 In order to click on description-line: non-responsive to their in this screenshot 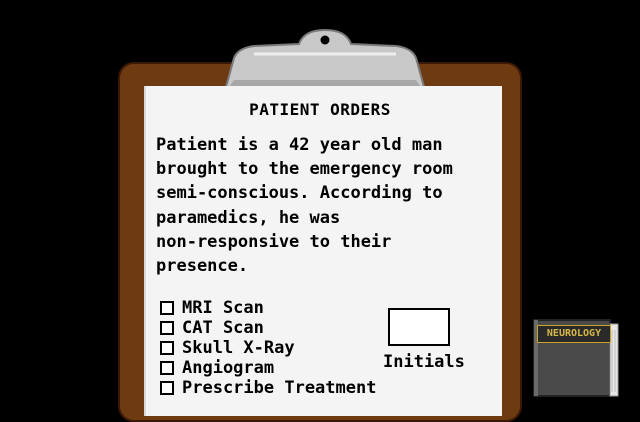, I will do `click(274, 241)`.